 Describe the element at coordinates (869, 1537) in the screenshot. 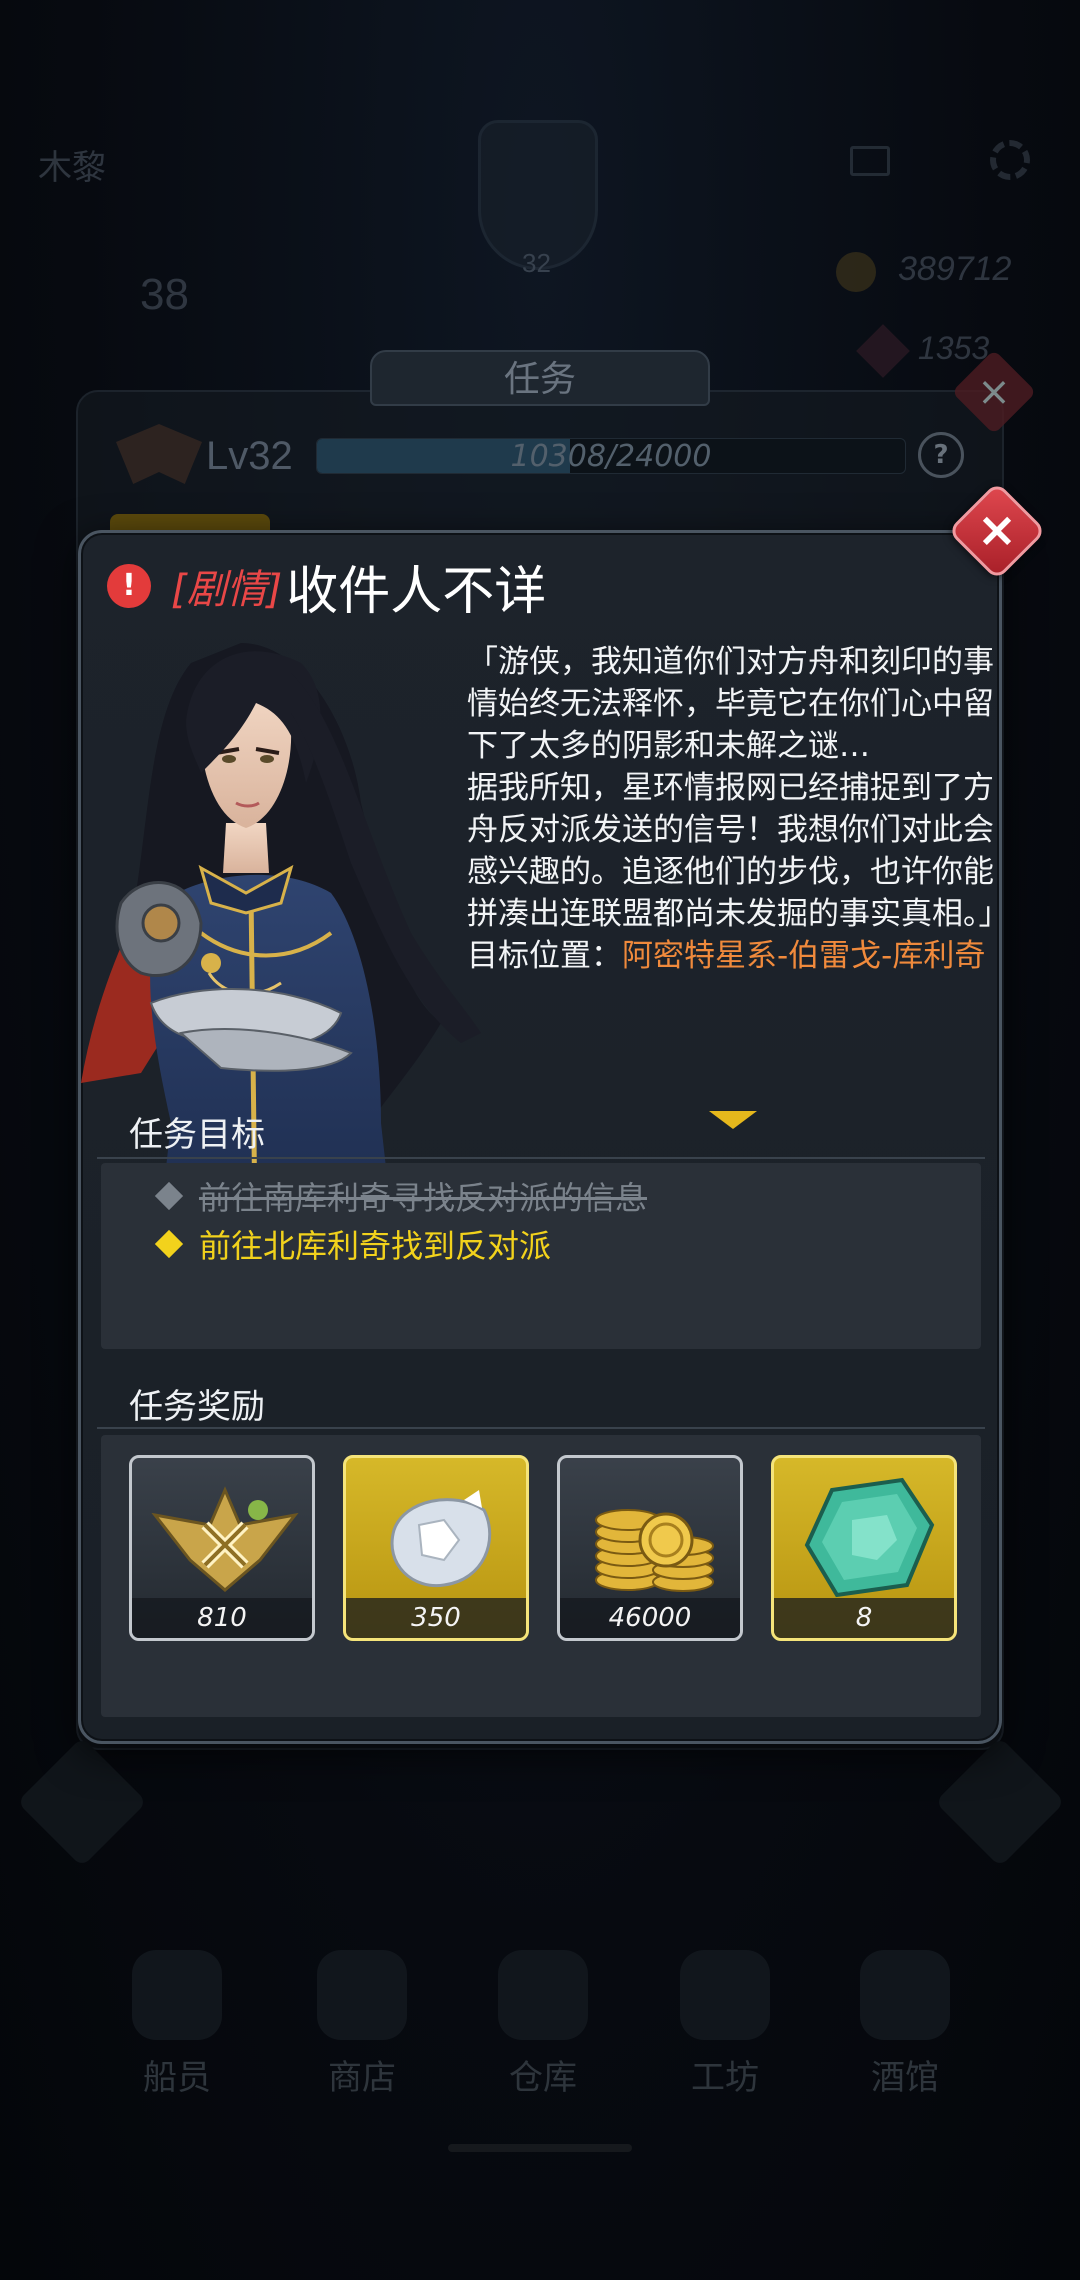

I see `green-gem-icon` at that location.